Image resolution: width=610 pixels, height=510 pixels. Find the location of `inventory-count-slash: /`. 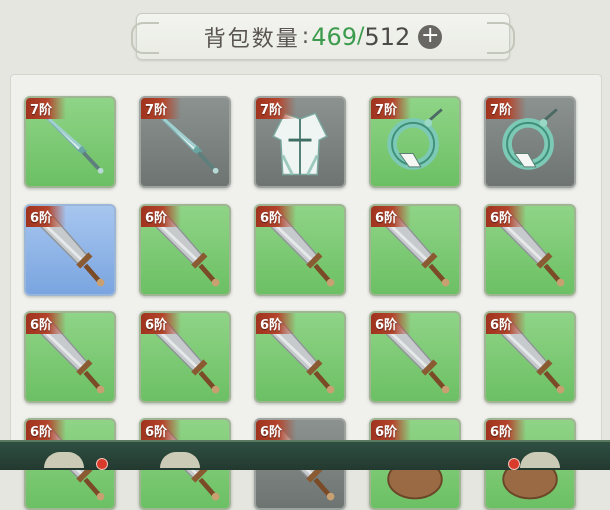

inventory-count-slash: / is located at coordinates (361, 36).